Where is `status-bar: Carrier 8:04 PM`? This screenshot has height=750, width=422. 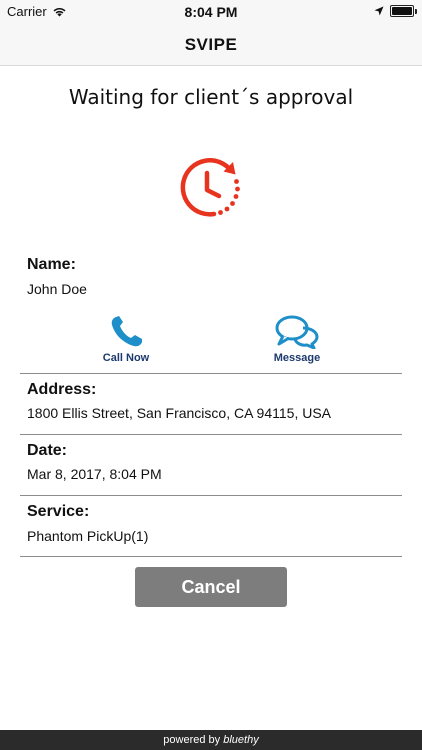
status-bar: Carrier 8:04 PM is located at coordinates (211, 12).